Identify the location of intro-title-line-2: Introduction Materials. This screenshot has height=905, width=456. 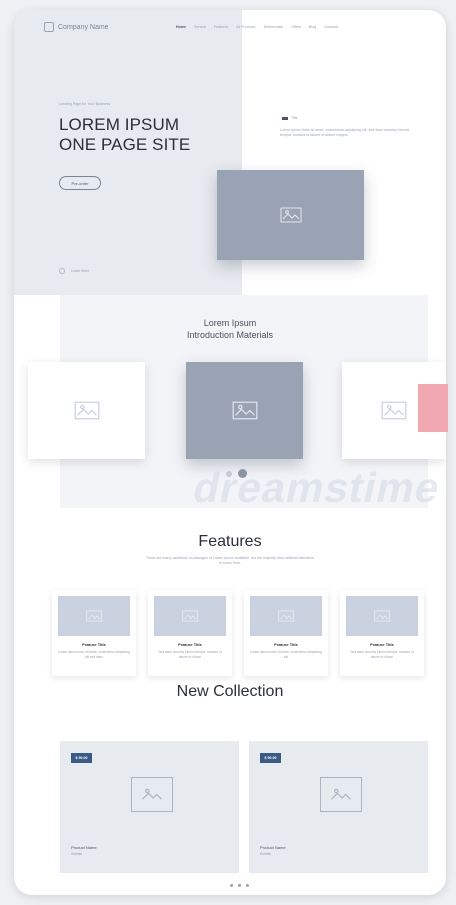
(230, 335).